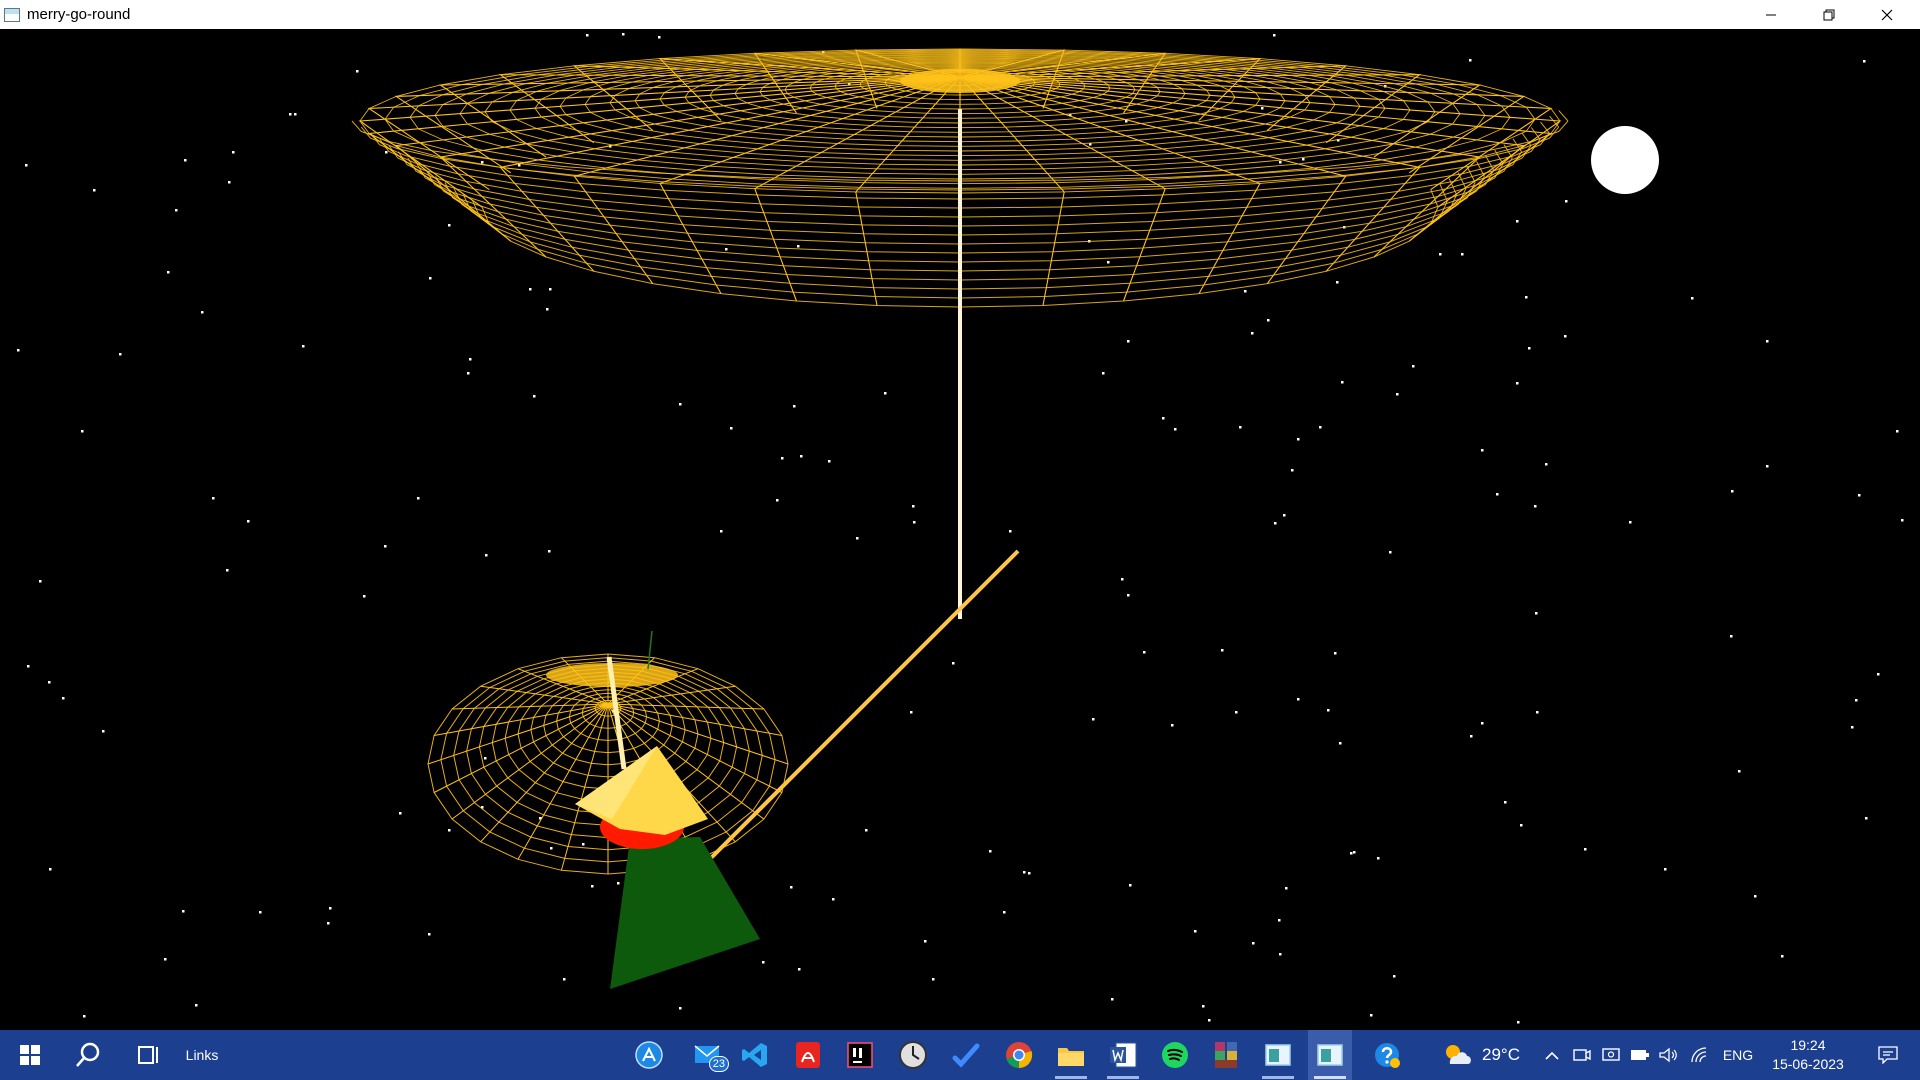  I want to click on mail-button: 23, so click(708, 1055).